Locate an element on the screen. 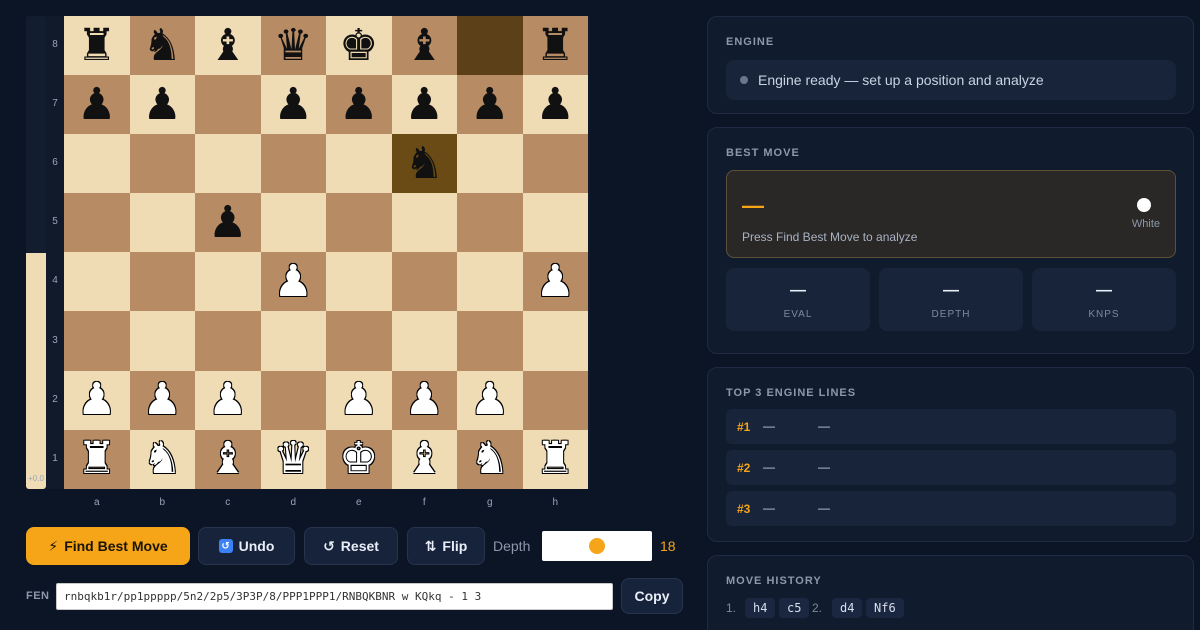 This screenshot has width=1200, height=630. square-e3 is located at coordinates (359, 341).